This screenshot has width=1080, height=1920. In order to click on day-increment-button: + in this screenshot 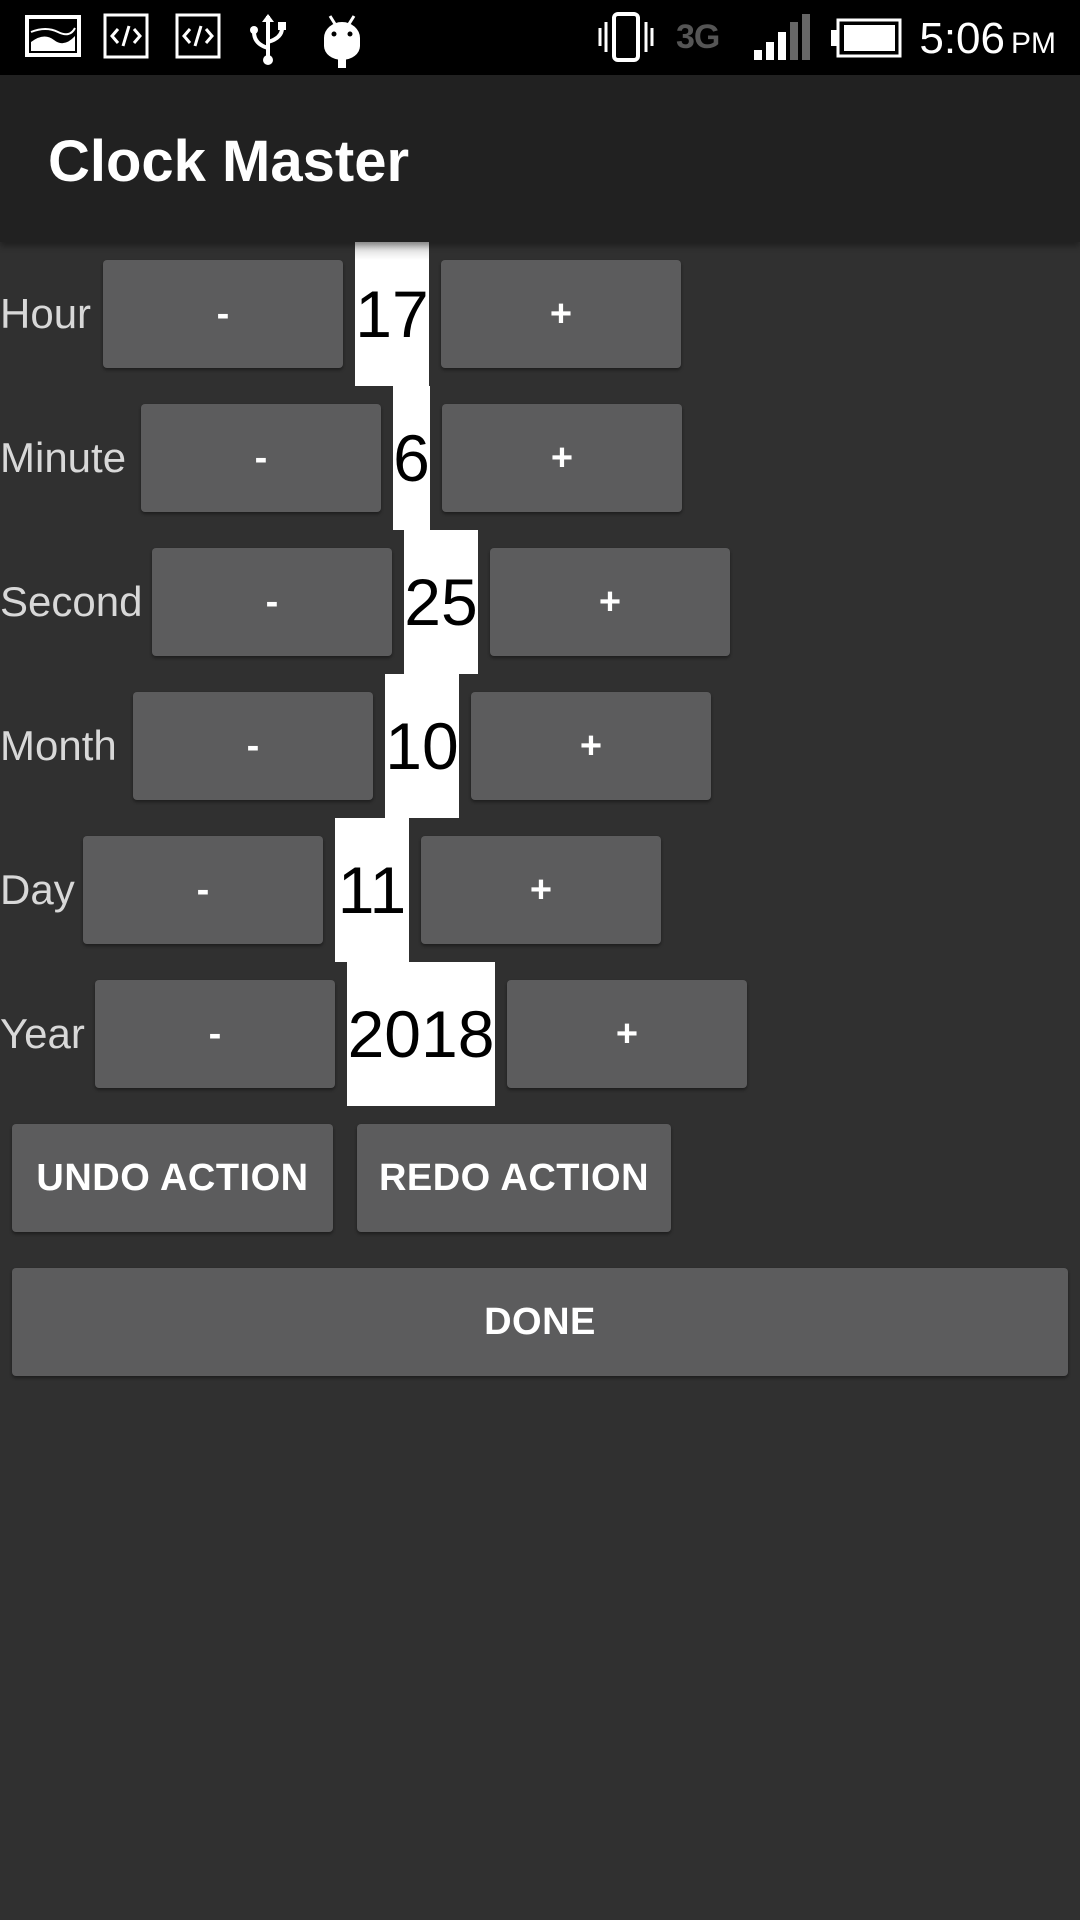, I will do `click(541, 890)`.